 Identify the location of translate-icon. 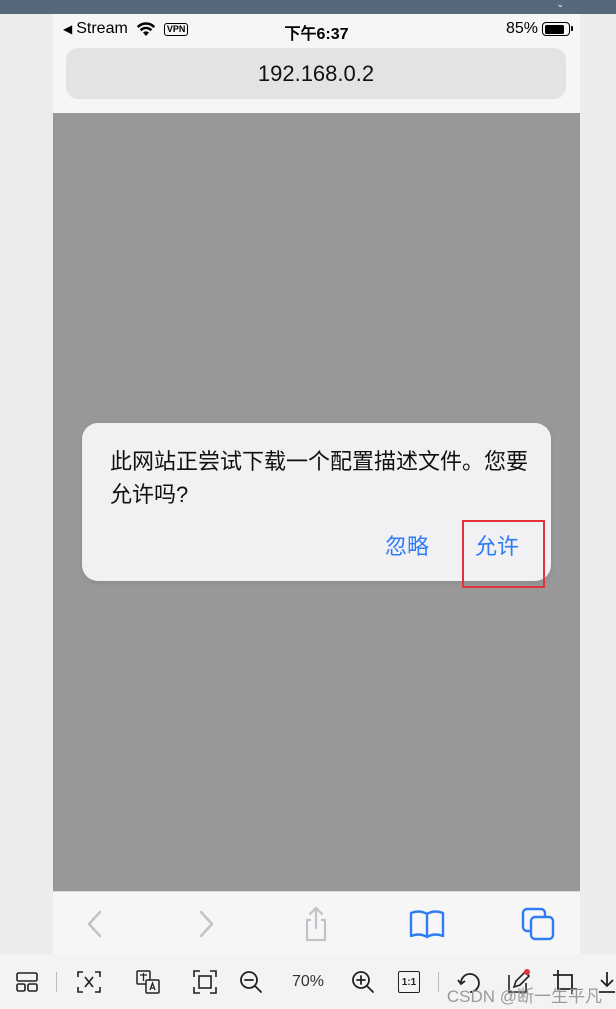
(148, 982).